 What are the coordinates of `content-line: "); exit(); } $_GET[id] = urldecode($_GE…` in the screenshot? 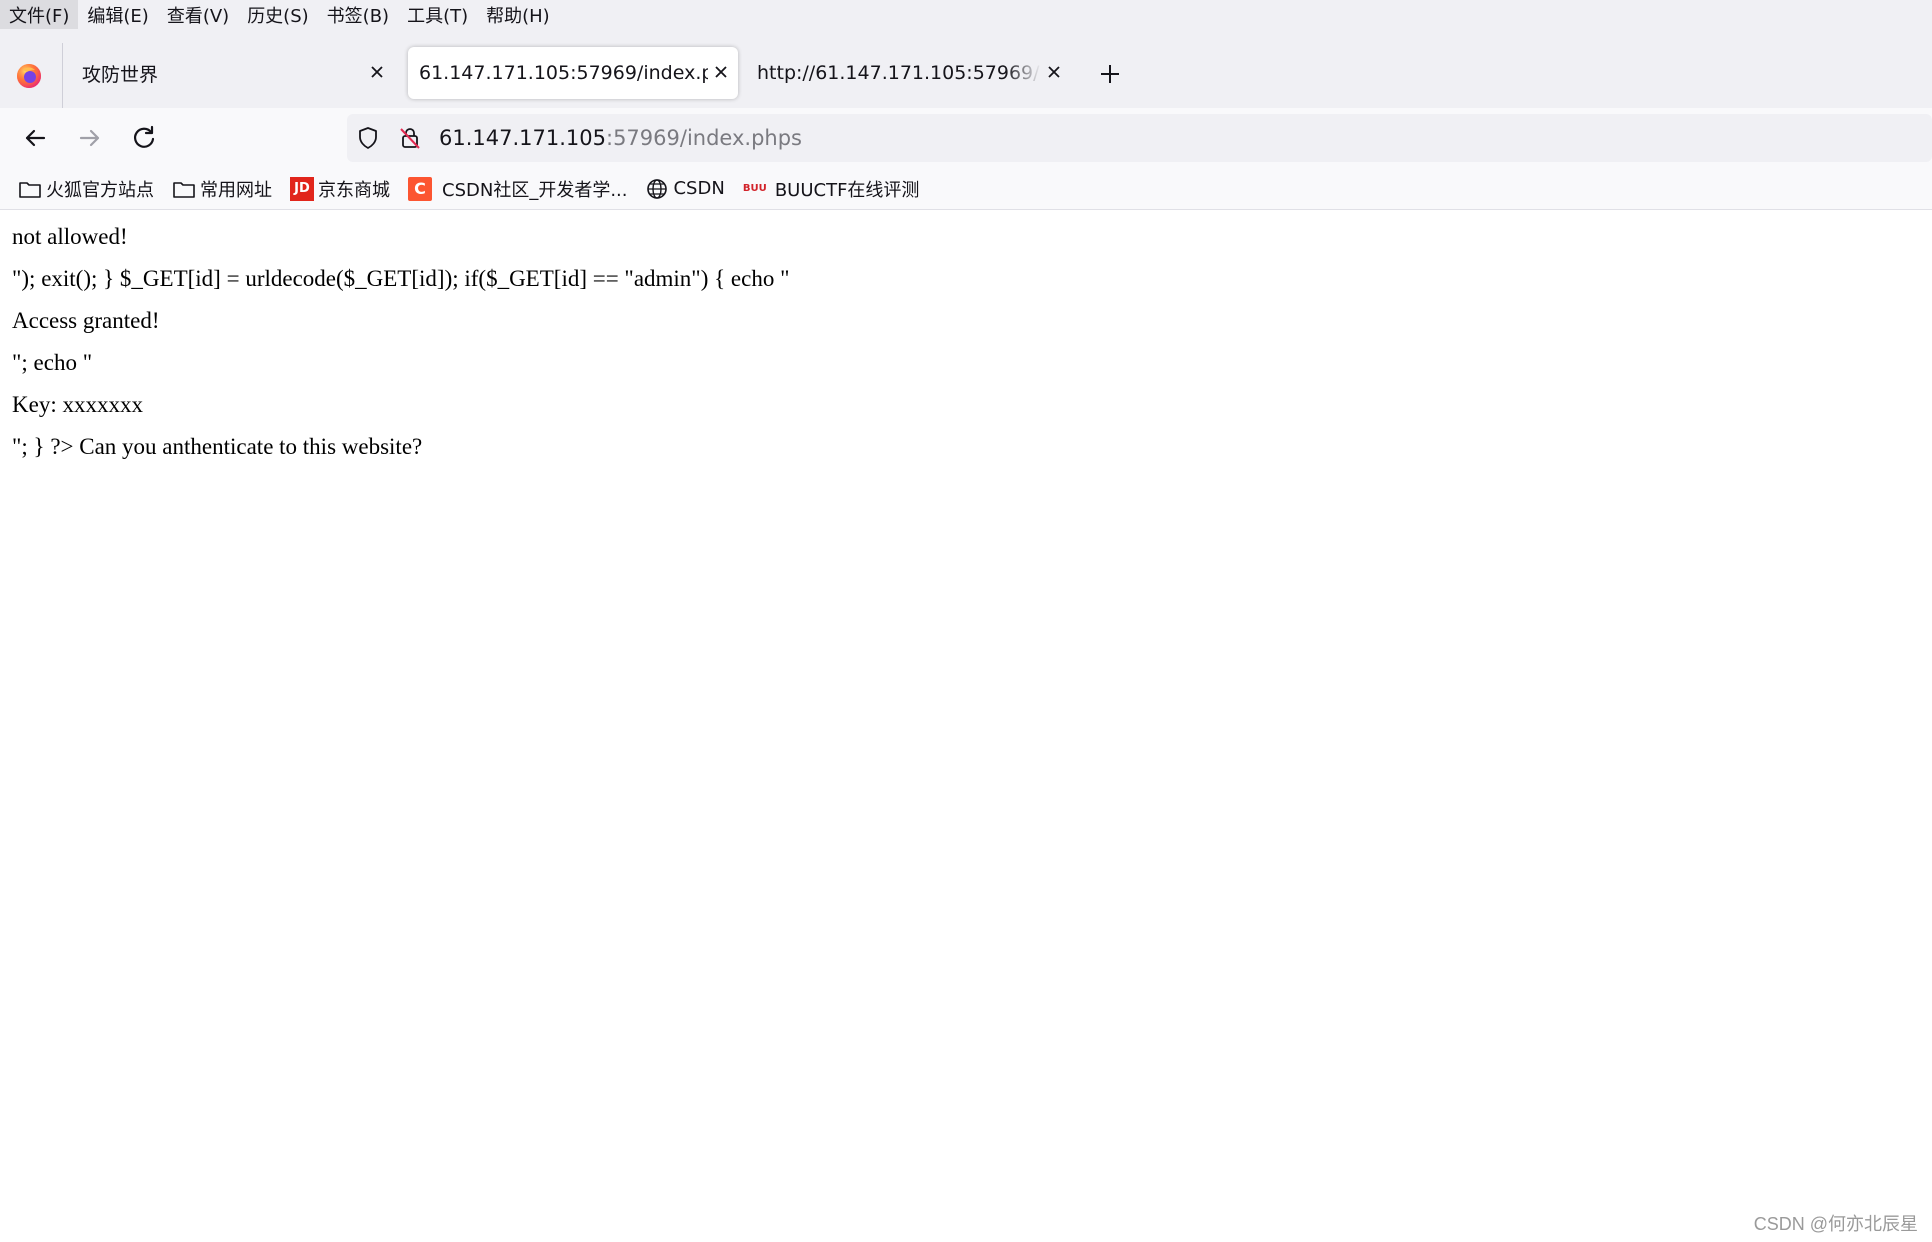 It's located at (401, 278).